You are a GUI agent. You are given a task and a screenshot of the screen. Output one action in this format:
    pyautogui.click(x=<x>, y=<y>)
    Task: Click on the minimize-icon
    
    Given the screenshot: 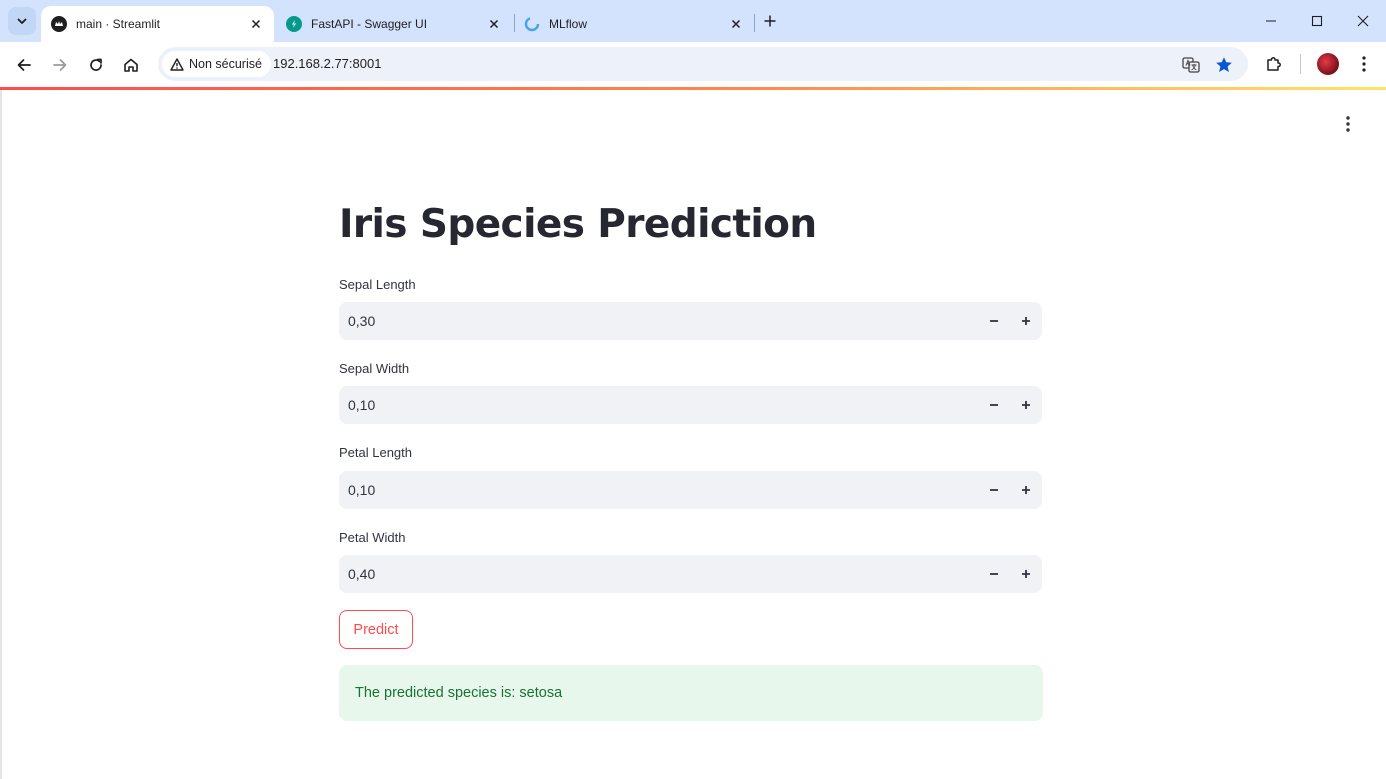 What is the action you would take?
    pyautogui.click(x=1271, y=21)
    